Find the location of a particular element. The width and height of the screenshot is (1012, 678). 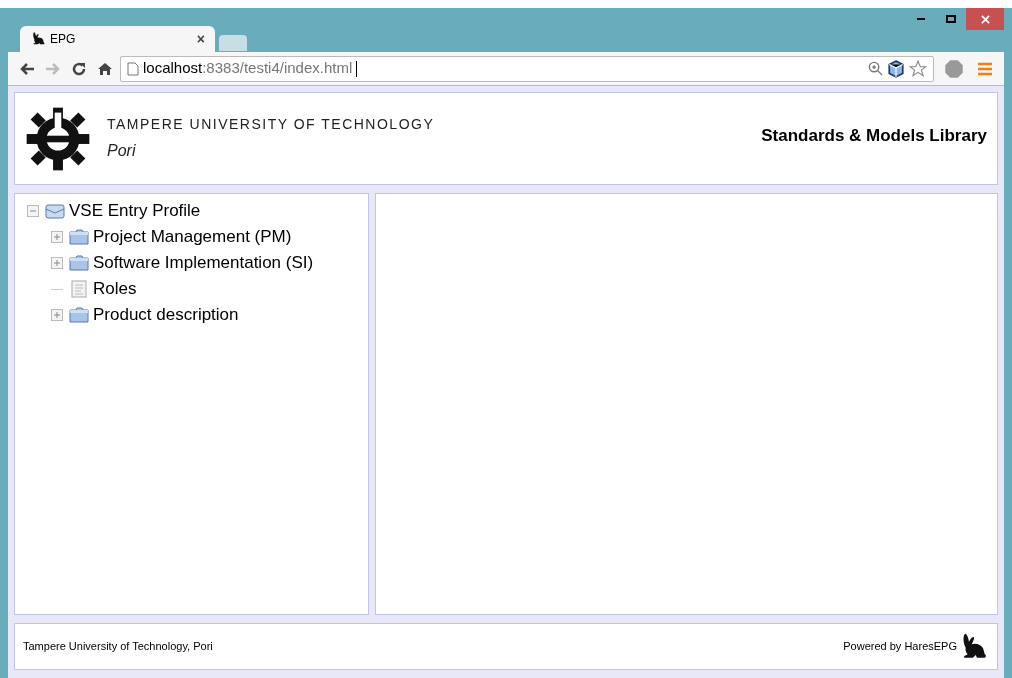

stop-sign-icon is located at coordinates (954, 68).